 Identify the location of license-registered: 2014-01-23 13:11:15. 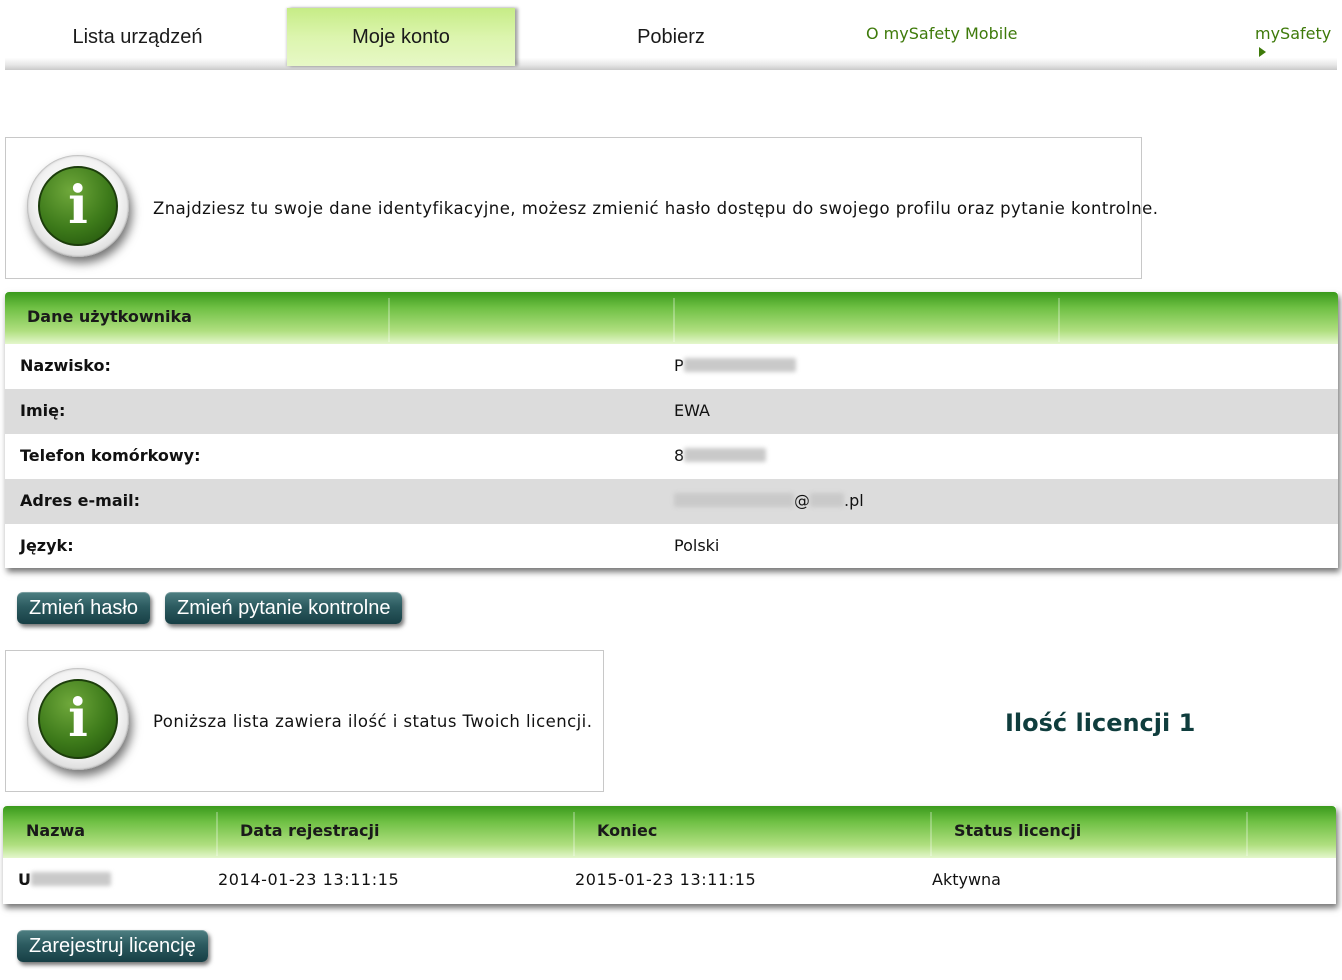
(309, 879).